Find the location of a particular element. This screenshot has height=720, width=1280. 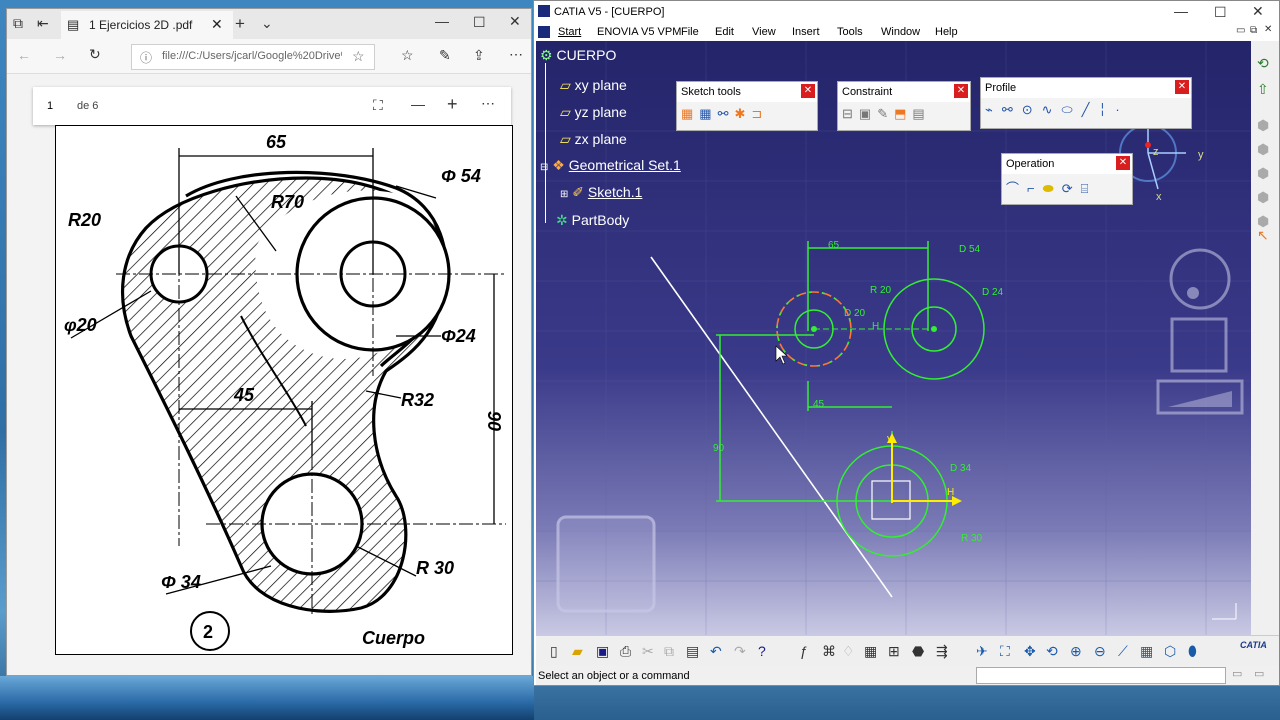

menu-file: File is located at coordinates (690, 32).